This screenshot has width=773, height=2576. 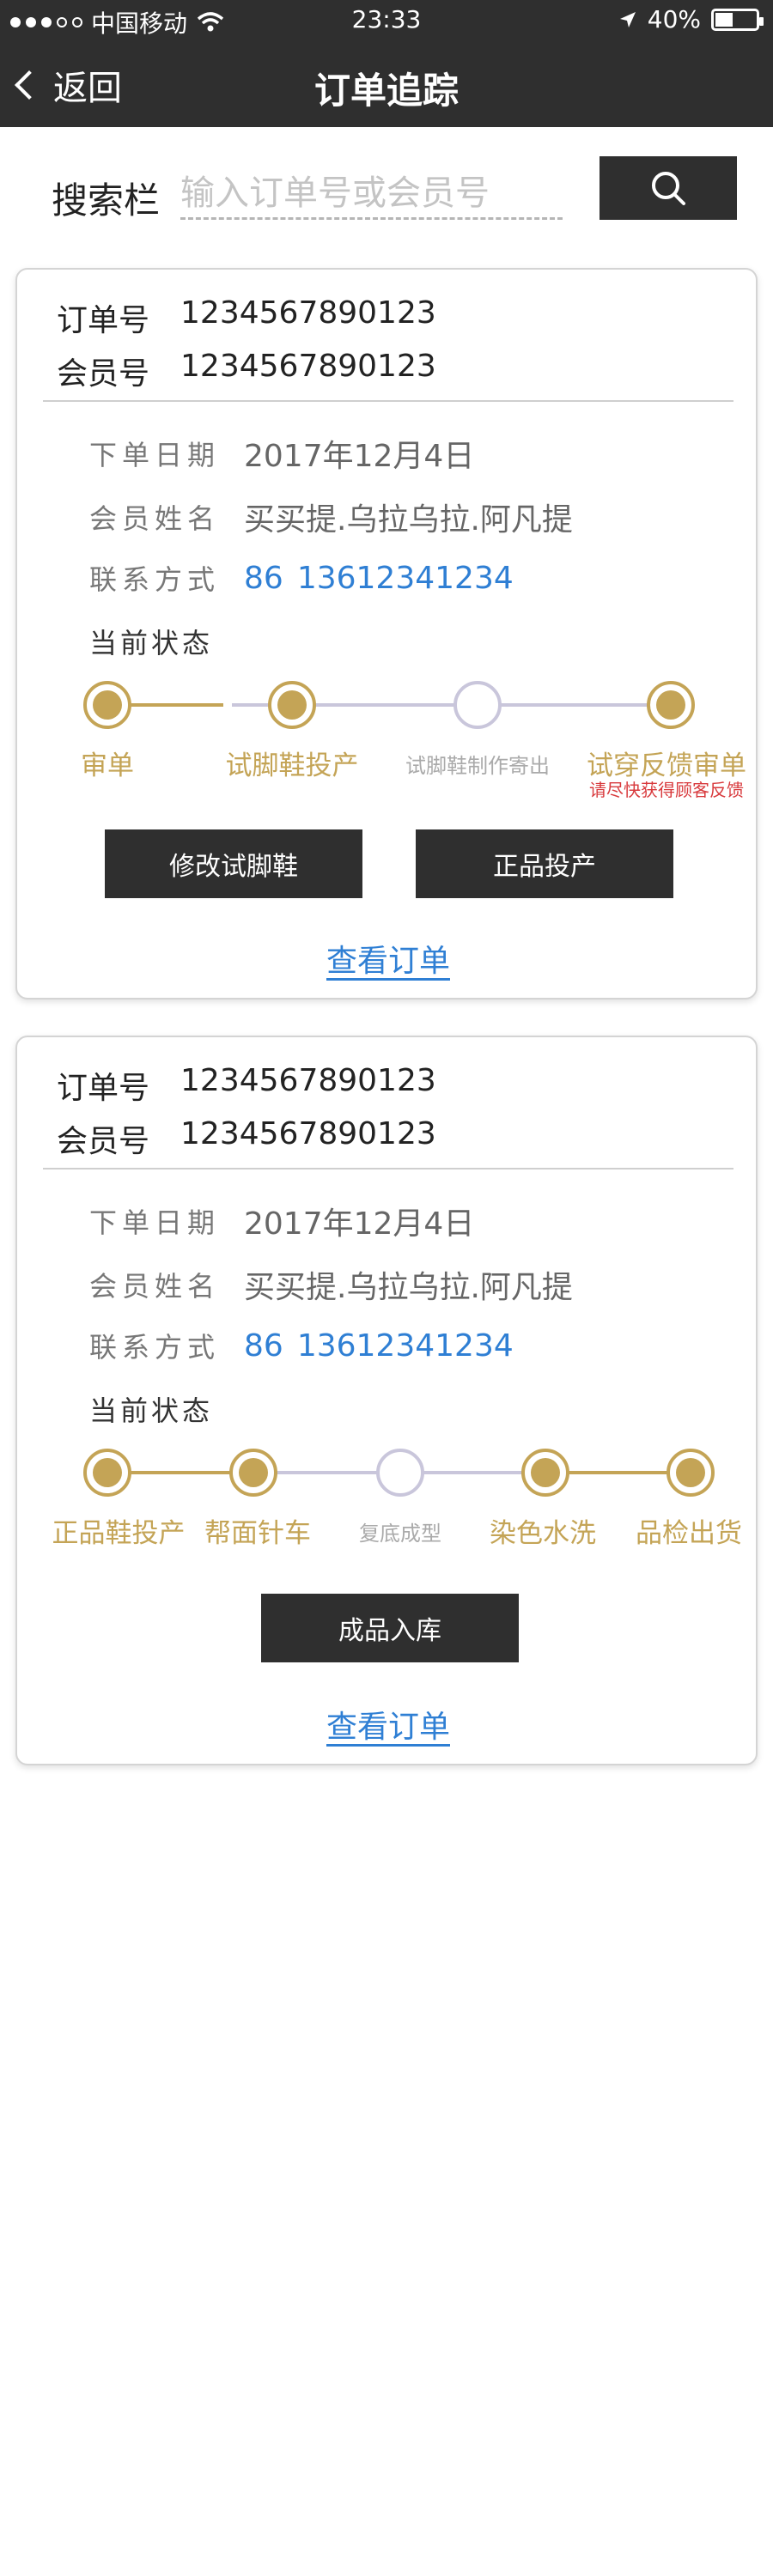 I want to click on battery-percent: 40%, so click(x=674, y=19).